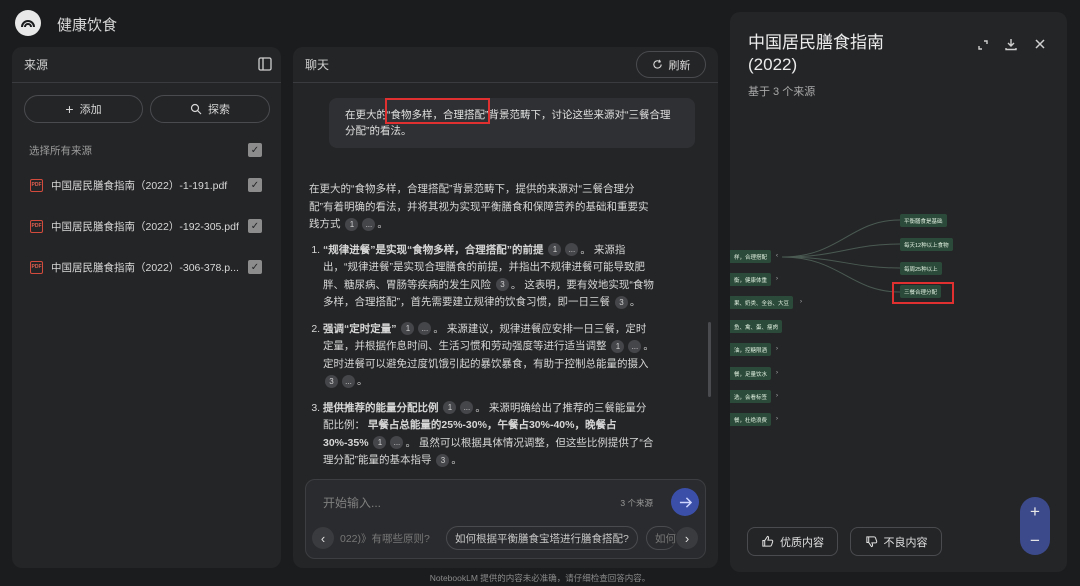  I want to click on mindmap-node: 果、奶类、全谷、大豆, so click(762, 302).